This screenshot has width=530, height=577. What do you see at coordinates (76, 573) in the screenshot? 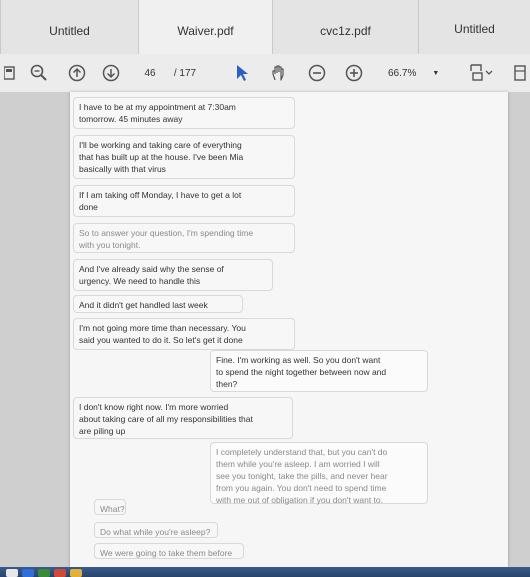
I see `folder-app-icon` at bounding box center [76, 573].